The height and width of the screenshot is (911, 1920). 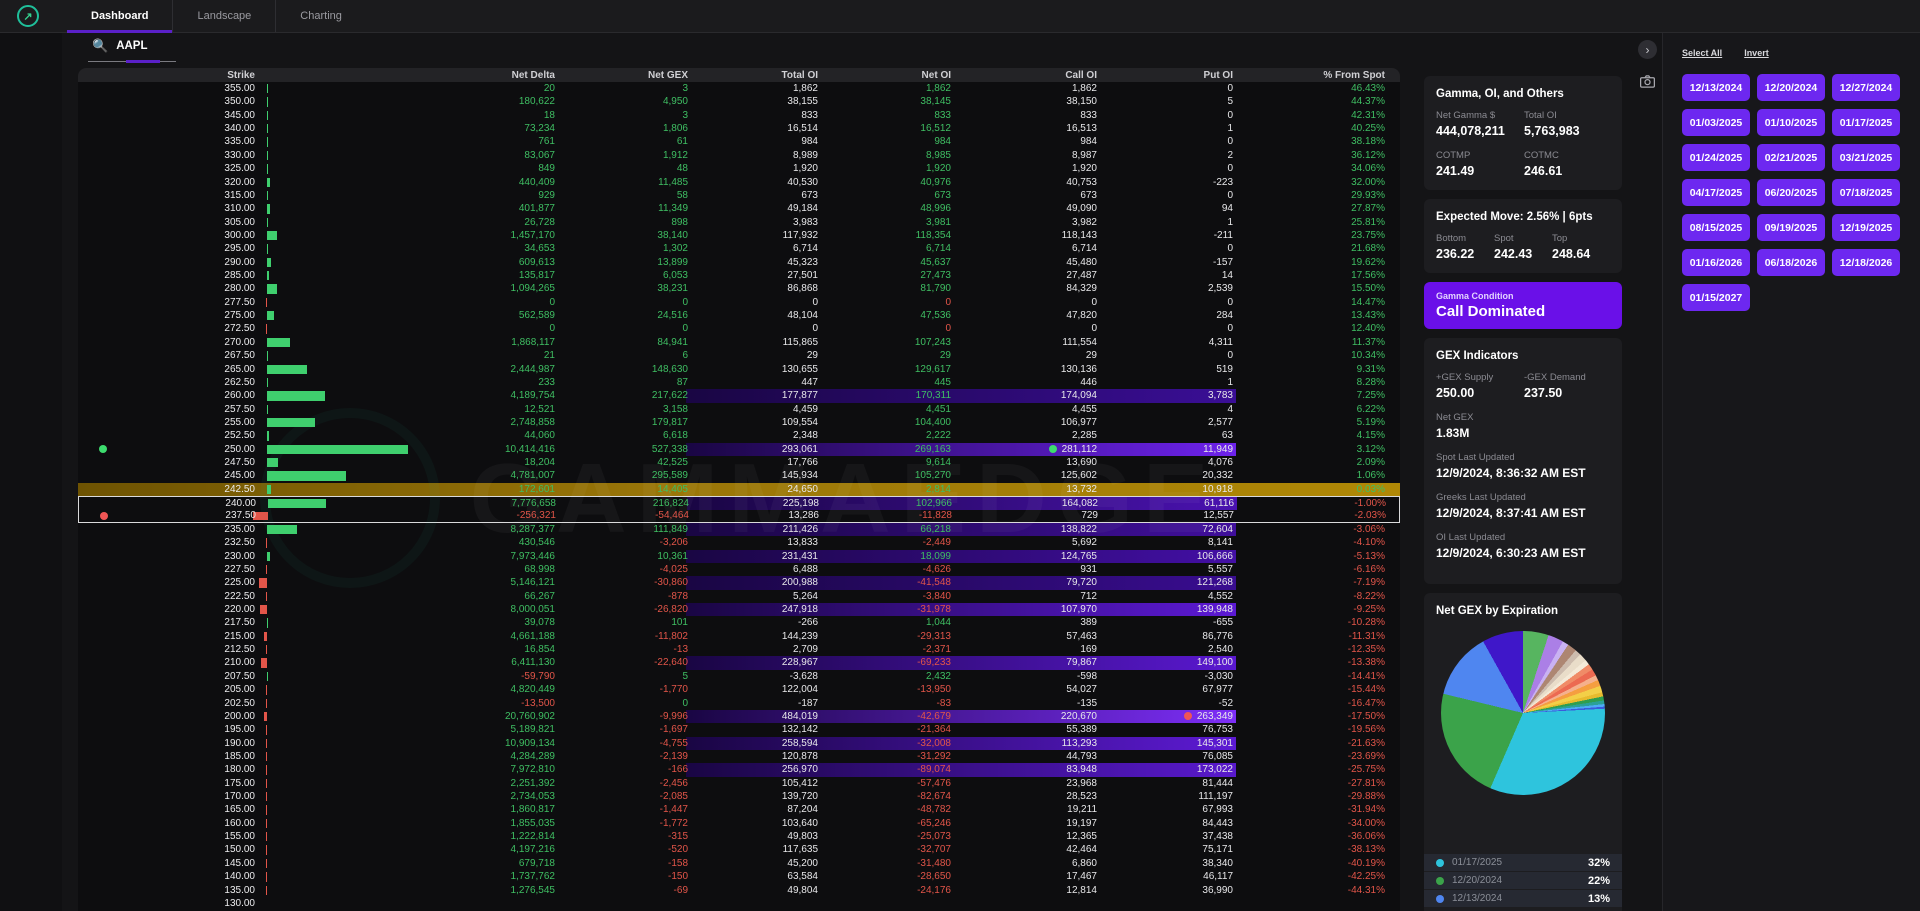 I want to click on expiry-date-button: 01/17/2025, so click(x=1866, y=122).